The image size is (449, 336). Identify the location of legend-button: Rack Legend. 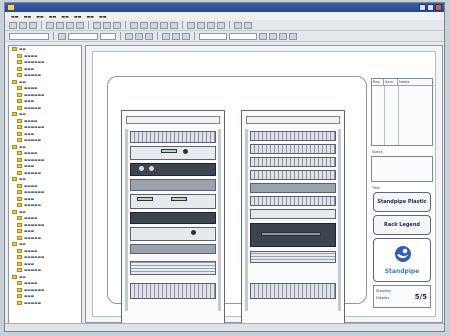
(402, 225).